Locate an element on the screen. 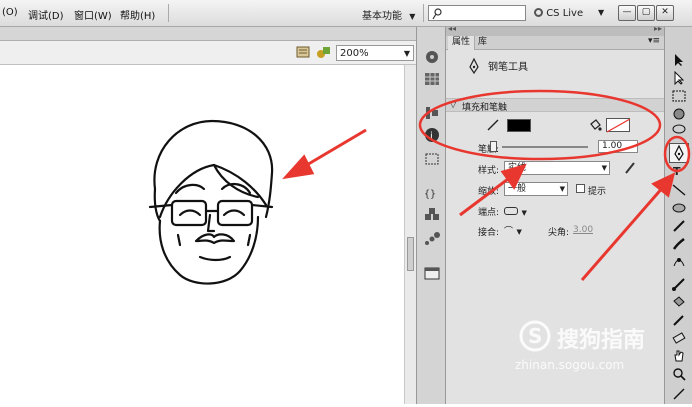 This screenshot has height=407, width=692. watermark-url: zhinan.sogou.com is located at coordinates (570, 365).